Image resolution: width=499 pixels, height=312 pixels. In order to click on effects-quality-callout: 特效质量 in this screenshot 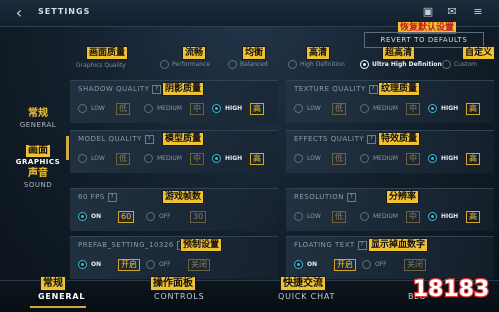, I will do `click(399, 139)`.